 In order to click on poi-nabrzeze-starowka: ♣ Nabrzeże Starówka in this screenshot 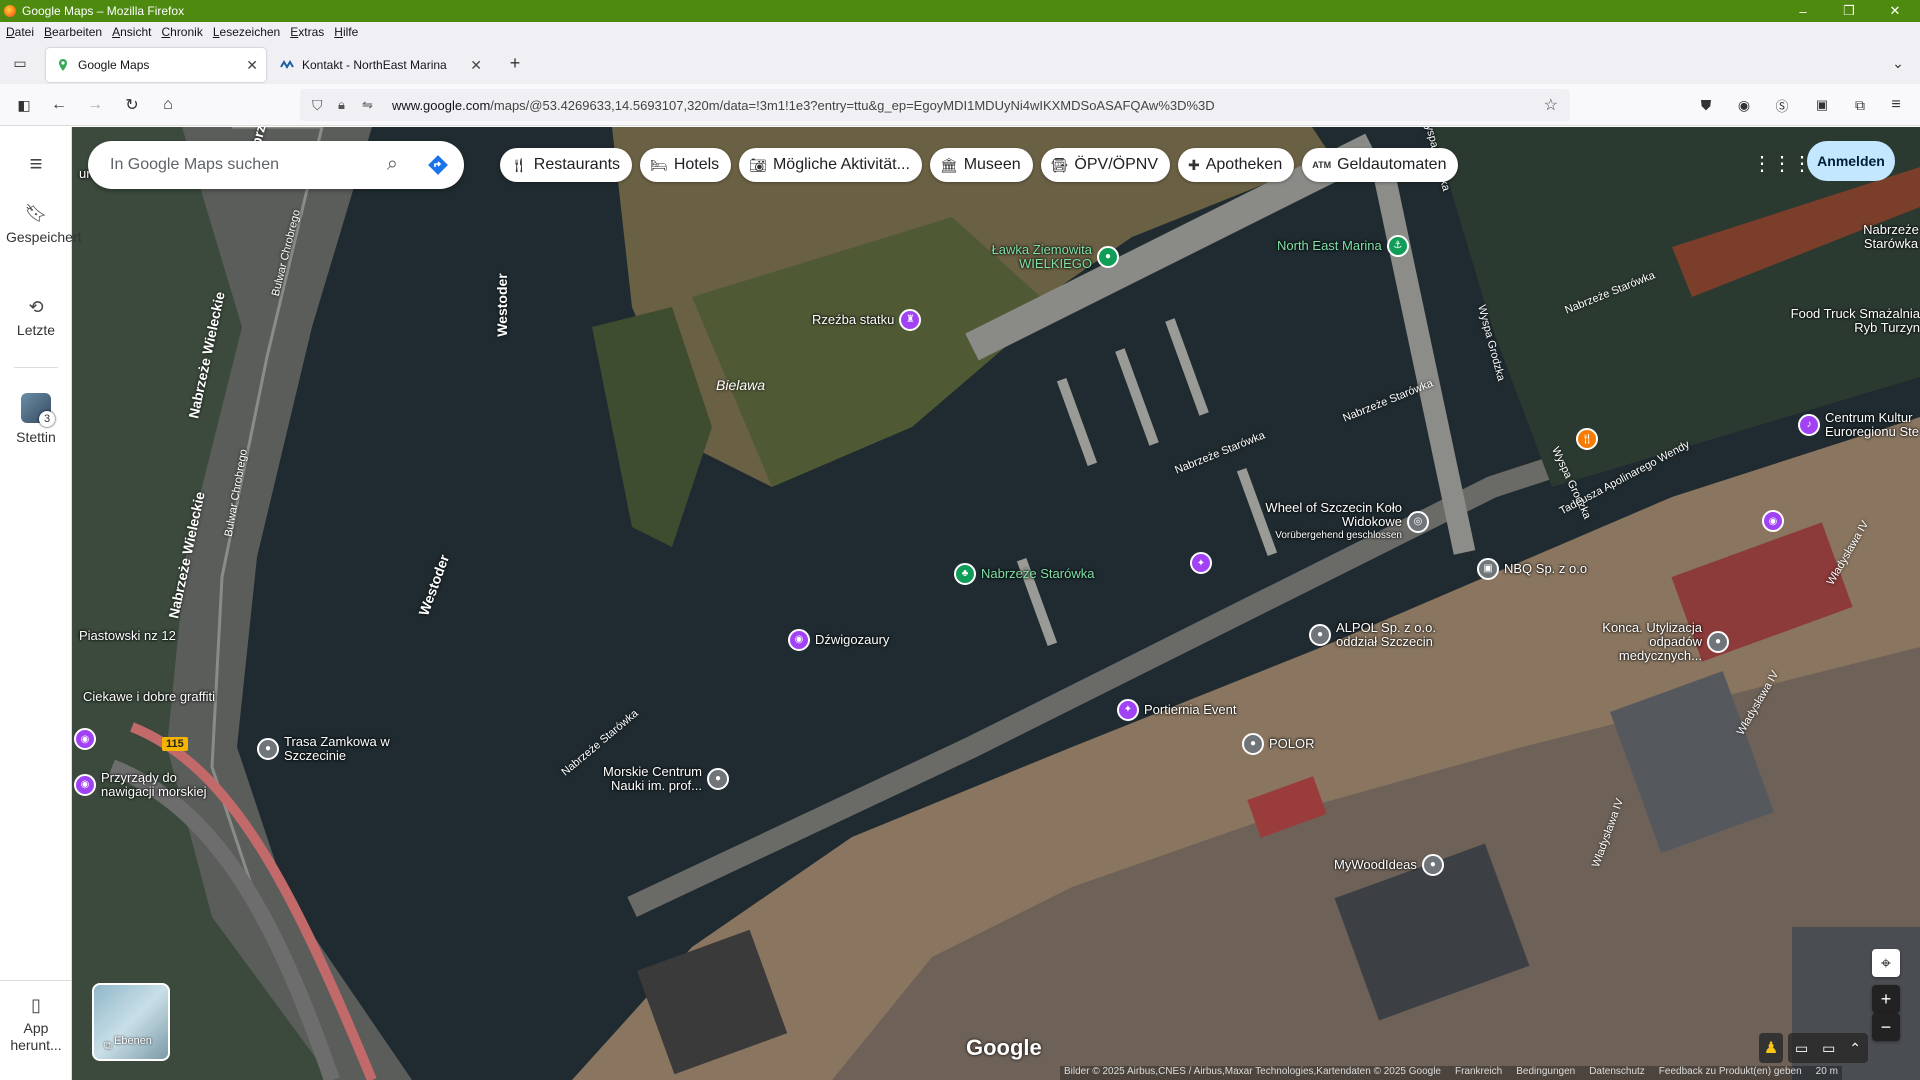, I will do `click(1024, 574)`.